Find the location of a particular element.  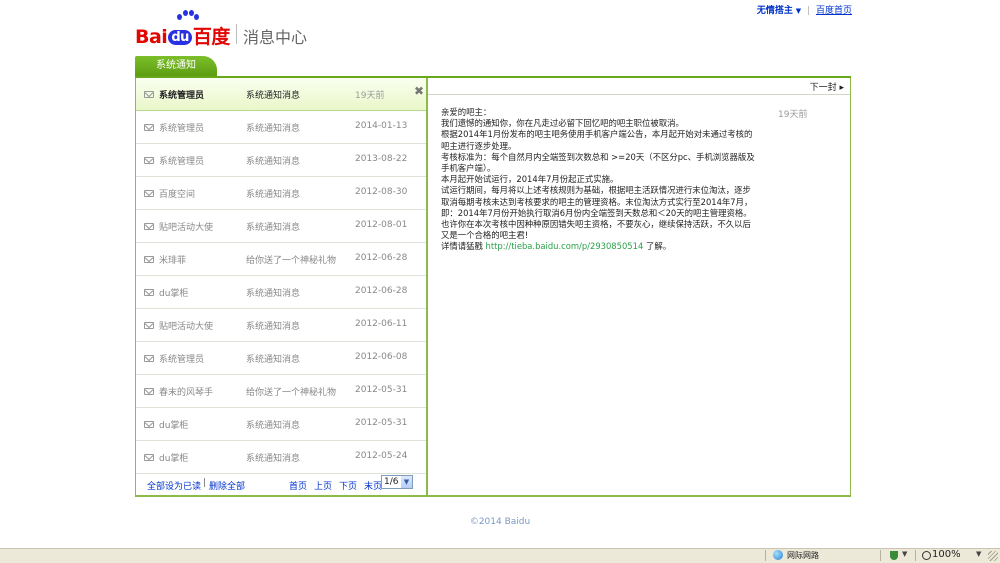

page-select-value: 1/6 is located at coordinates (391, 482).